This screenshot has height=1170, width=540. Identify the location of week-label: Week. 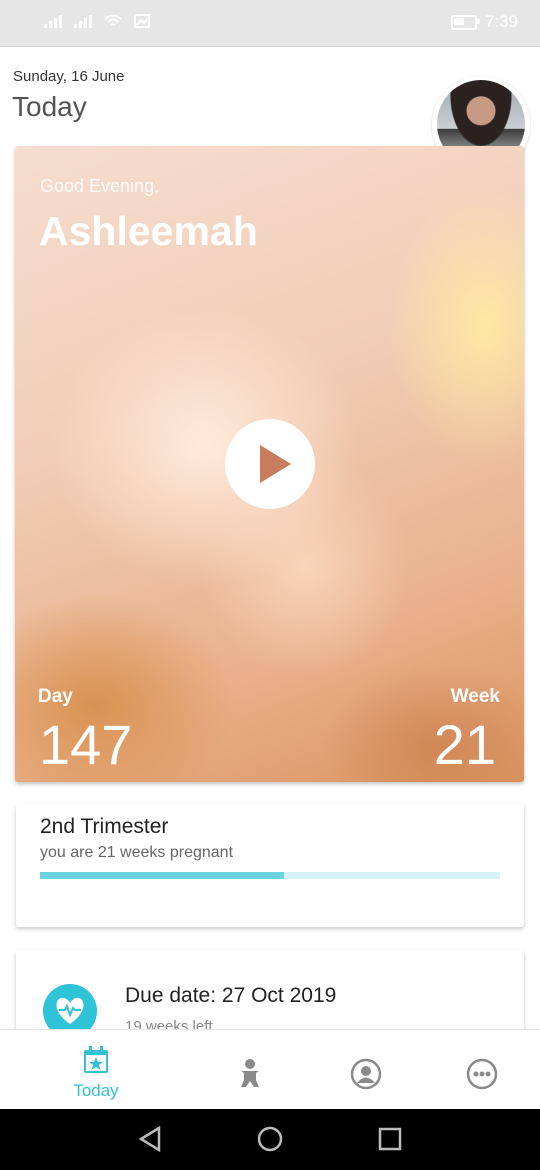
(475, 696).